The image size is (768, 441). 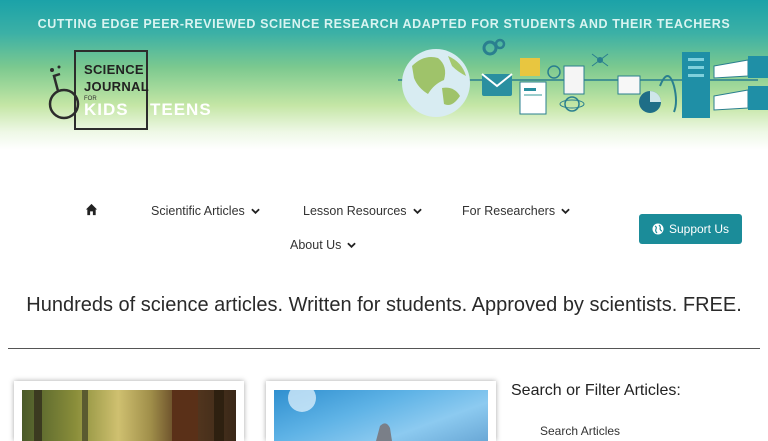 What do you see at coordinates (355, 211) in the screenshot?
I see `nav-lesson-resources-label: Lesson Resources` at bounding box center [355, 211].